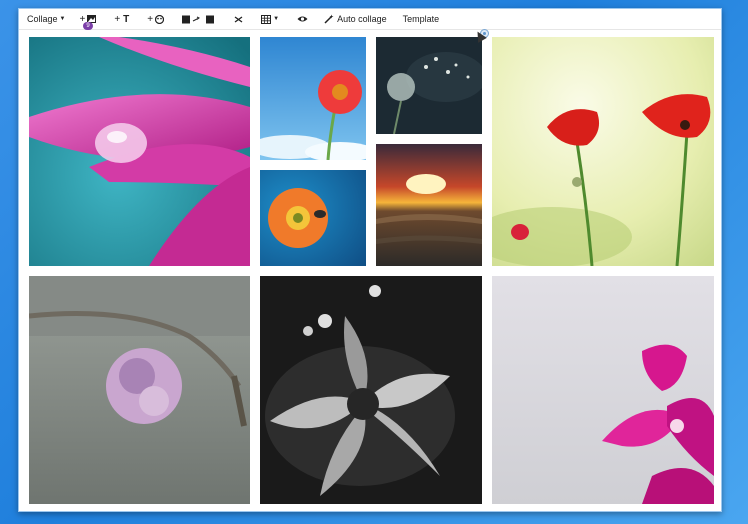 Image resolution: width=748 pixels, height=524 pixels. I want to click on sticker-icon, so click(160, 19).